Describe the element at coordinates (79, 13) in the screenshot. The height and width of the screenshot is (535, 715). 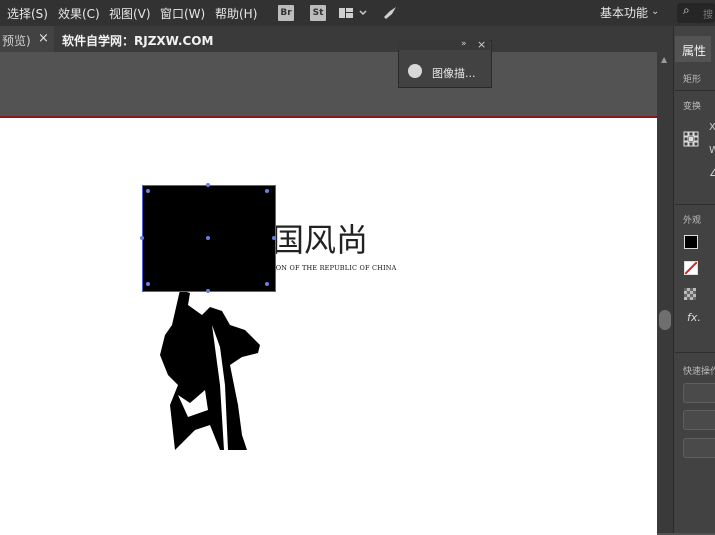
I see `menu-effect: 效果(C)` at that location.